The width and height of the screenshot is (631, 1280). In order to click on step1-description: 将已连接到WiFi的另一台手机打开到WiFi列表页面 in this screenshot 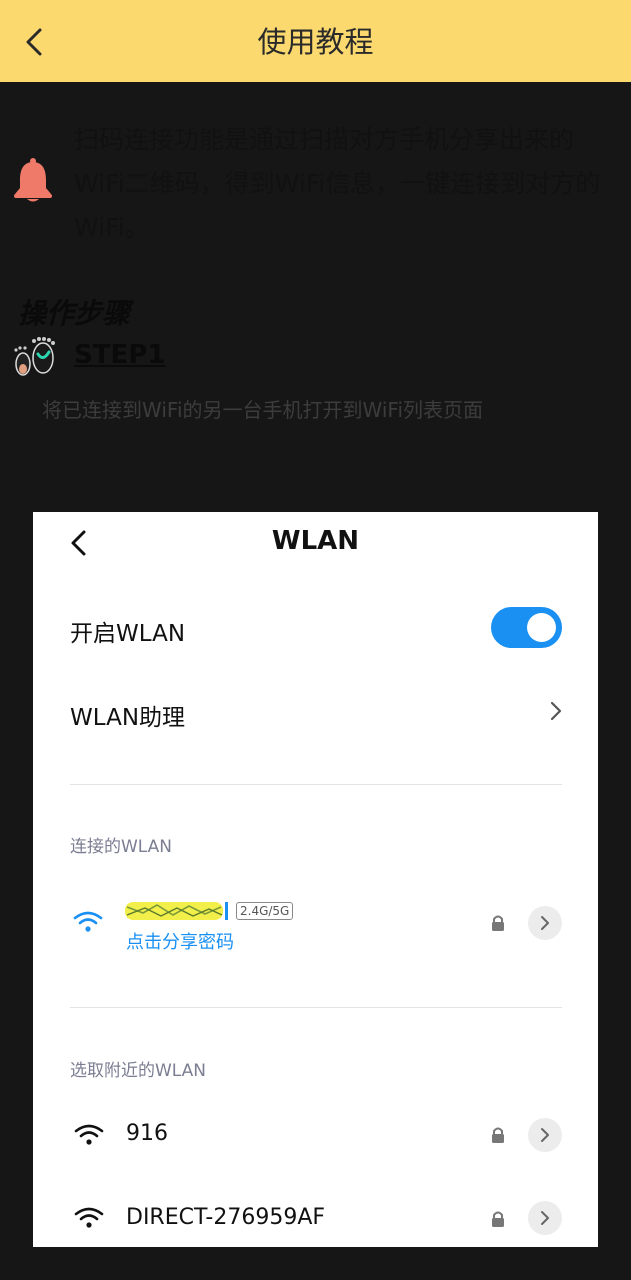, I will do `click(262, 410)`.